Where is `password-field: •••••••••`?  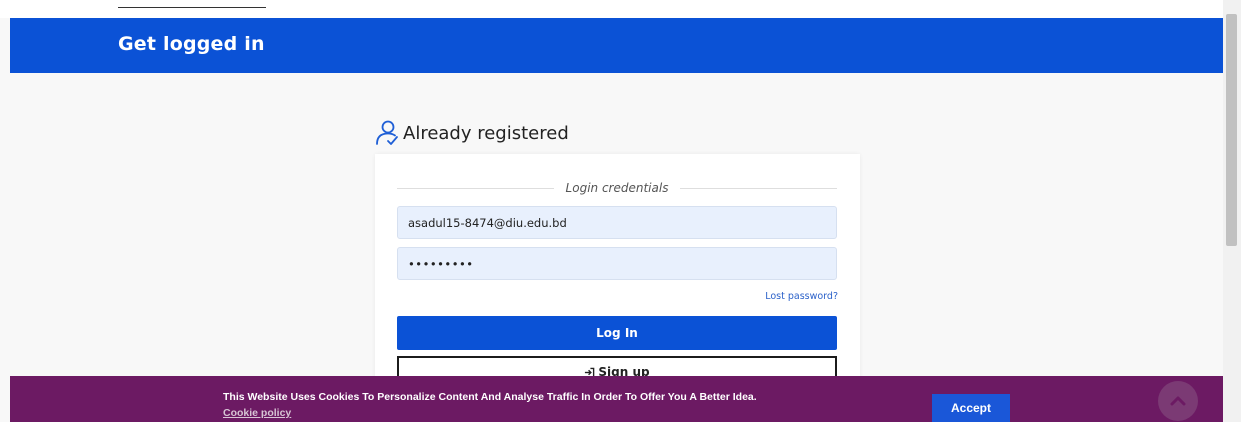
password-field: ••••••••• is located at coordinates (617, 263).